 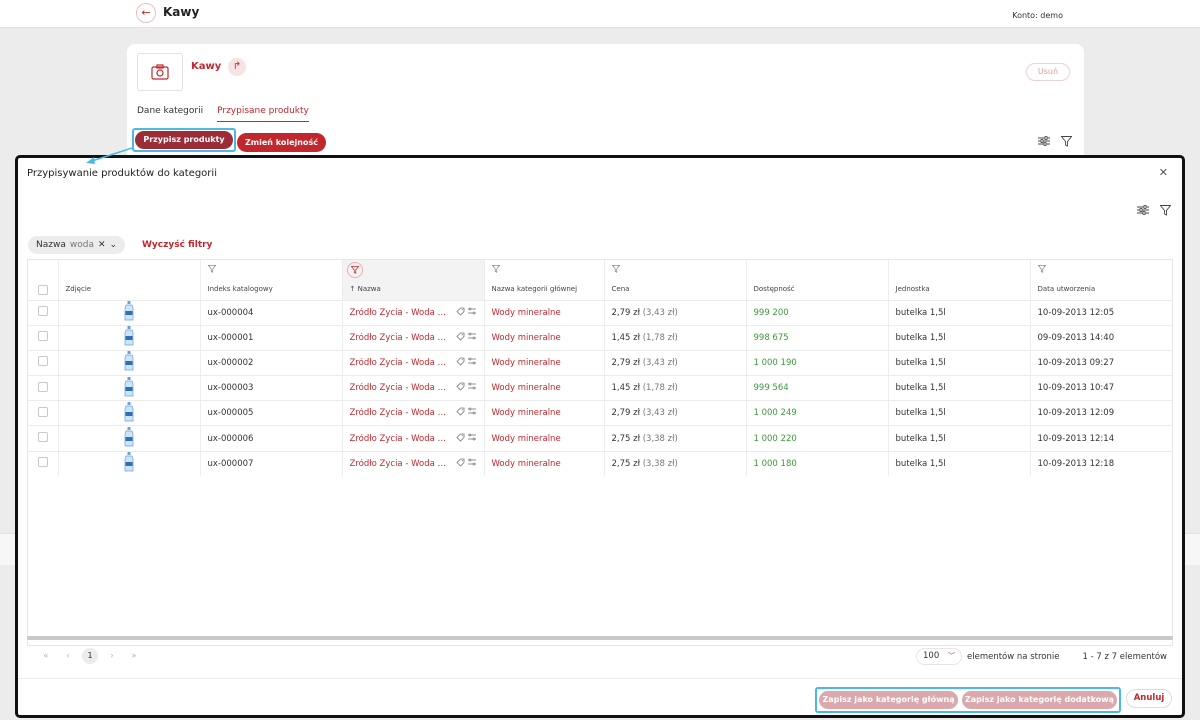 What do you see at coordinates (660, 388) in the screenshot?
I see `product-price-gross: (1,78 zł)` at bounding box center [660, 388].